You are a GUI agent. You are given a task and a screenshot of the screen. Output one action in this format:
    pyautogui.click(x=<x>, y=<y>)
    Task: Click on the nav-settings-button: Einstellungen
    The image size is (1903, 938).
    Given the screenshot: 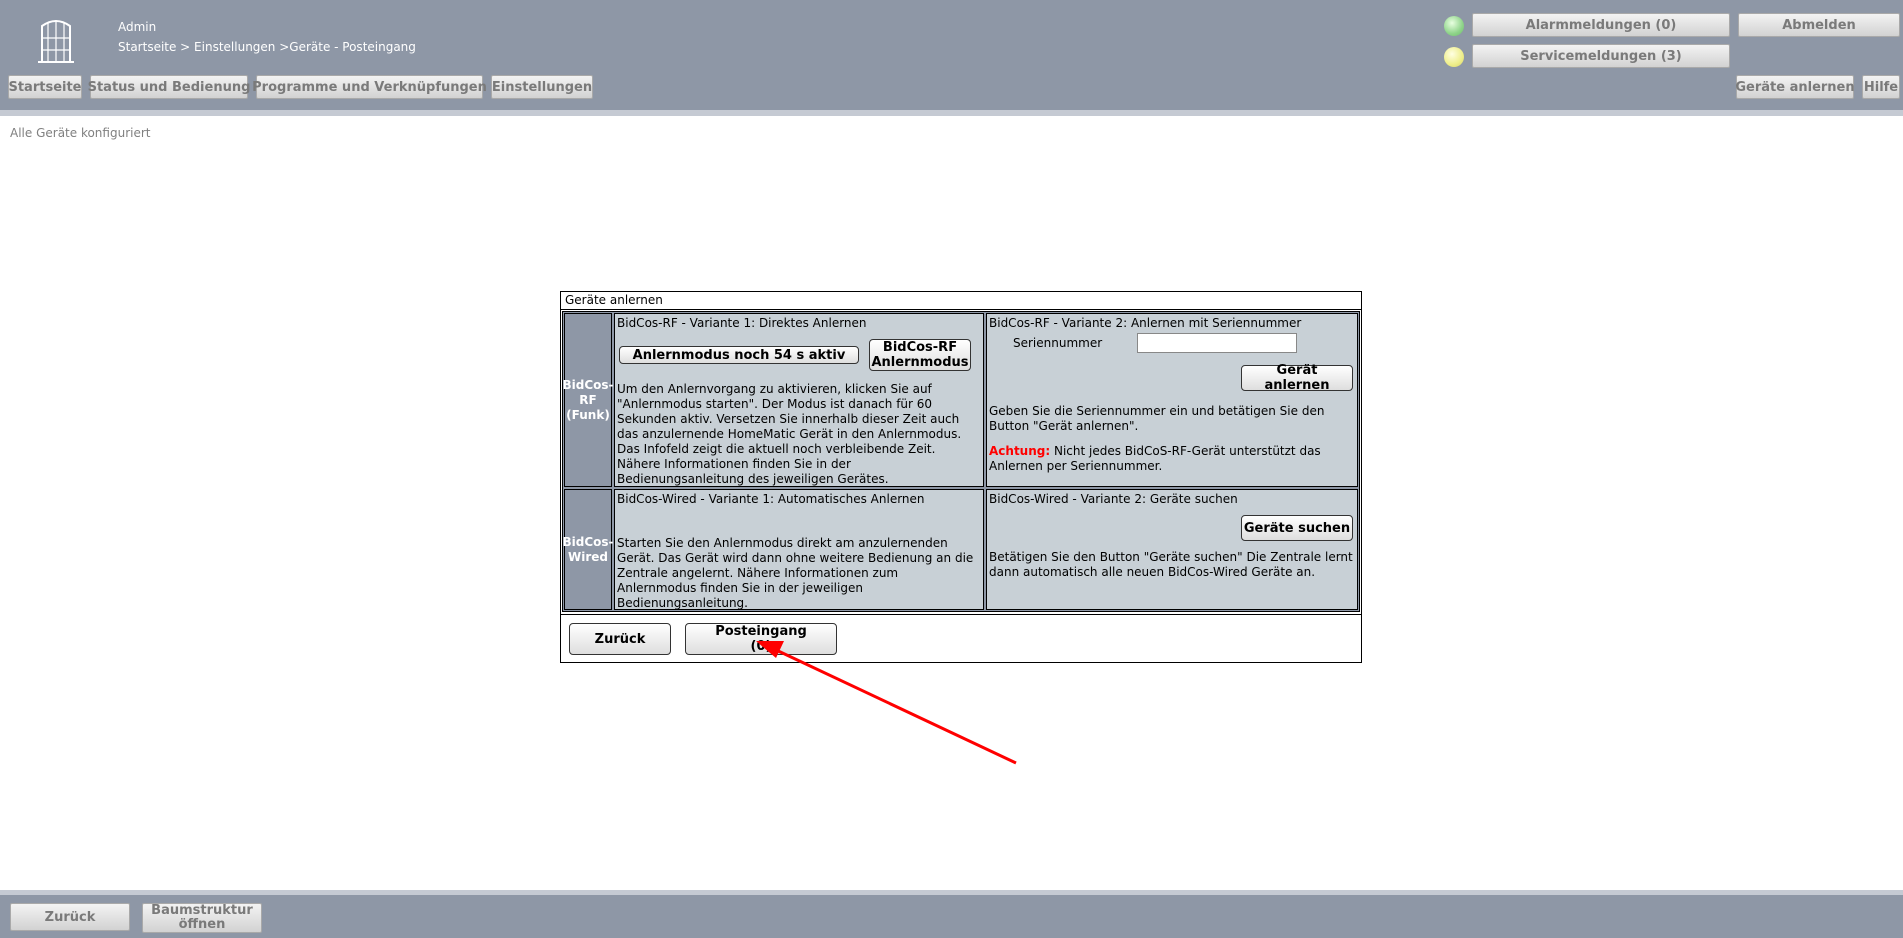 What is the action you would take?
    pyautogui.click(x=542, y=87)
    